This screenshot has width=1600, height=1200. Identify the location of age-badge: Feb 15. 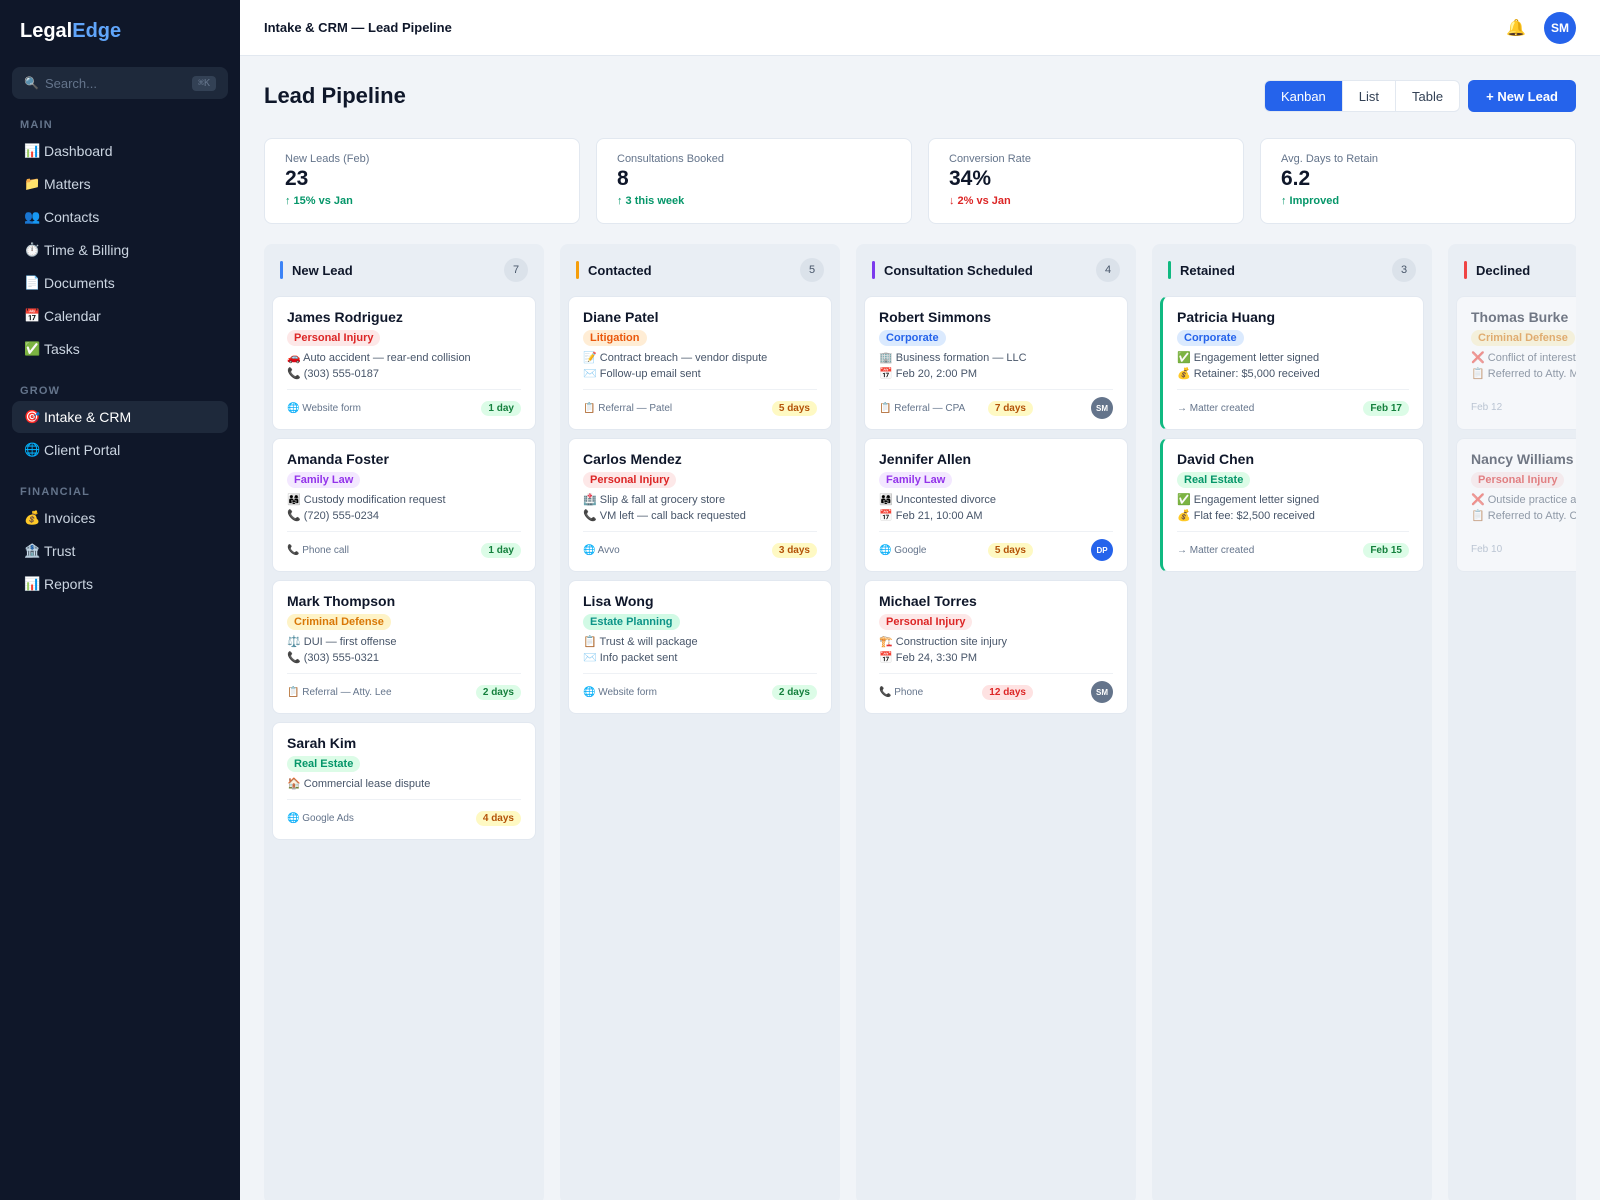
(1386, 550).